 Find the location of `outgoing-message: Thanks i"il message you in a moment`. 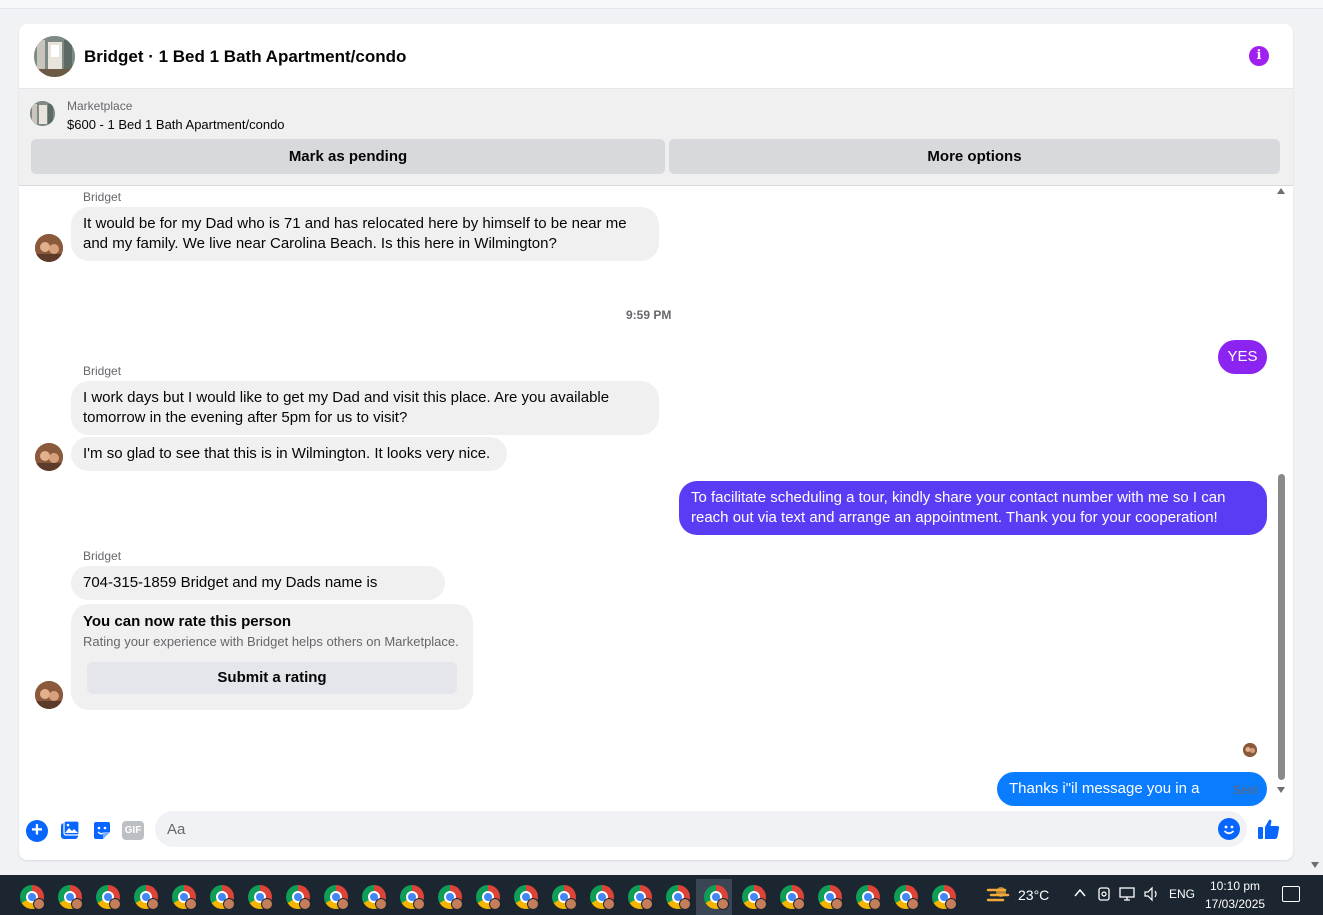

outgoing-message: Thanks i"il message you in a moment is located at coordinates (1132, 801).